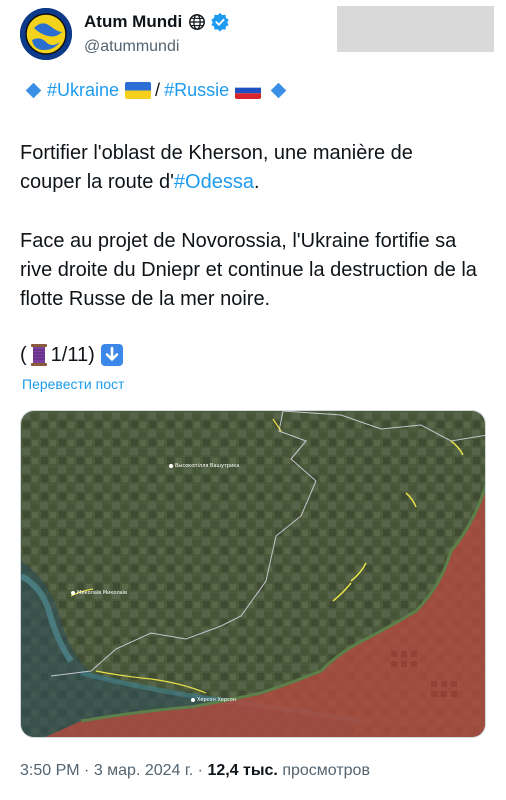 This screenshot has width=506, height=800. I want to click on hashtag-line: #Ukraine / #Russie, so click(158, 90).